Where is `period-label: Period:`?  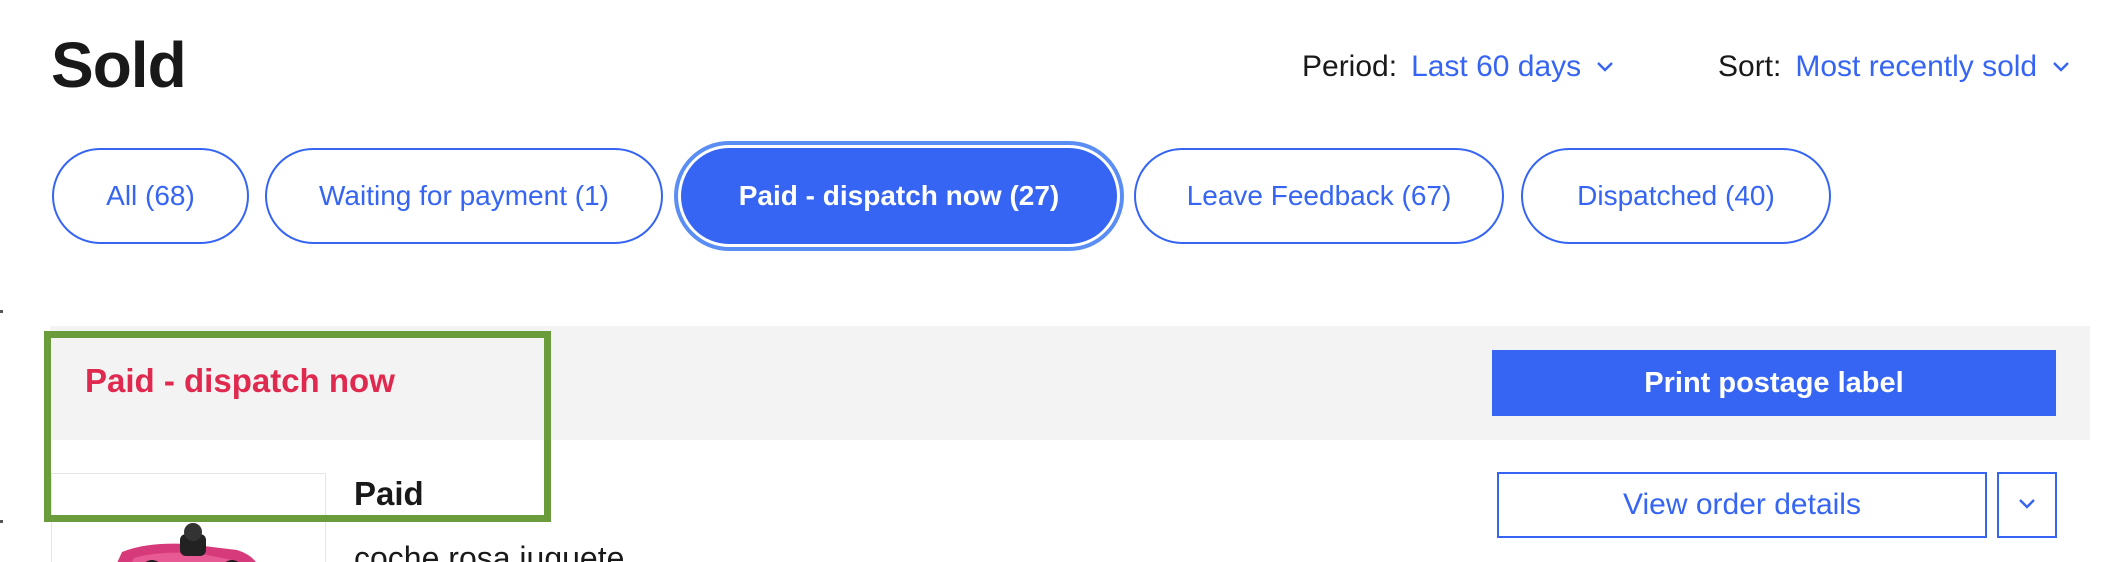 period-label: Period: is located at coordinates (1350, 66).